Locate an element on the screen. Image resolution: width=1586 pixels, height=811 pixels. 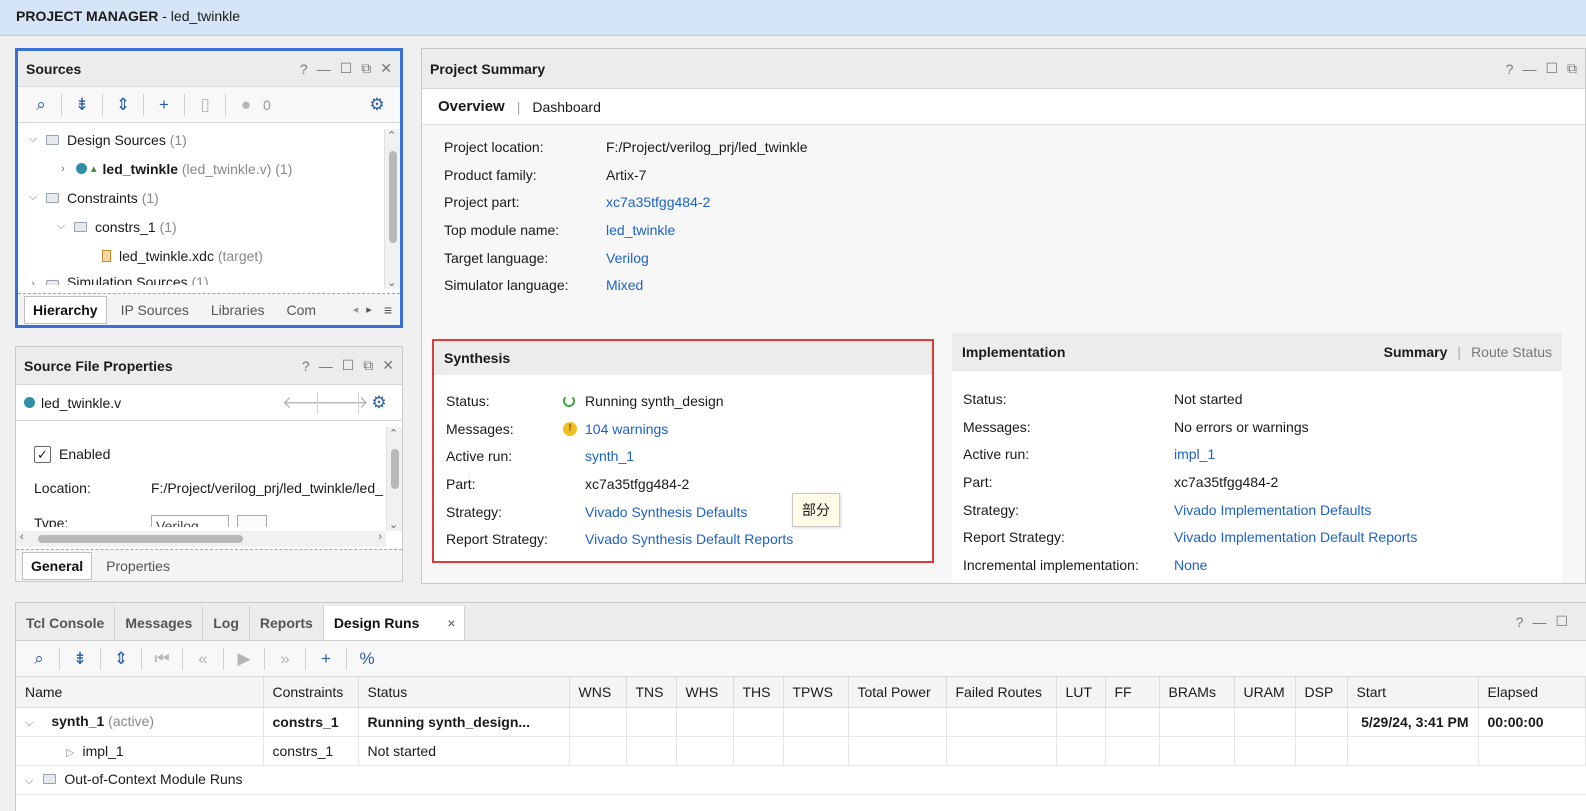
tab-design-runs: Design Runs × is located at coordinates (394, 623).